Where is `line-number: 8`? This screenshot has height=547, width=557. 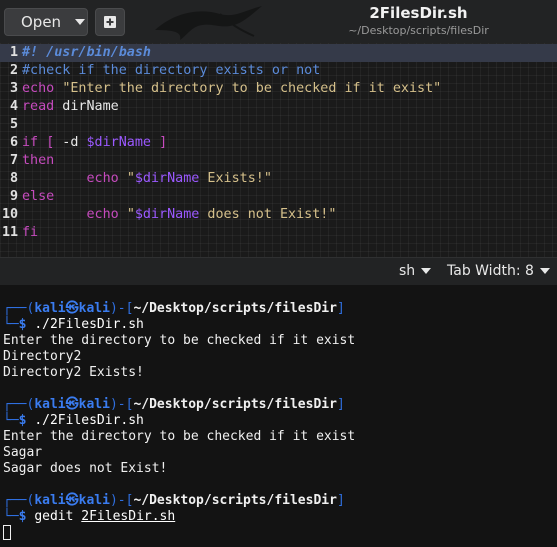
line-number: 8 is located at coordinates (13, 178).